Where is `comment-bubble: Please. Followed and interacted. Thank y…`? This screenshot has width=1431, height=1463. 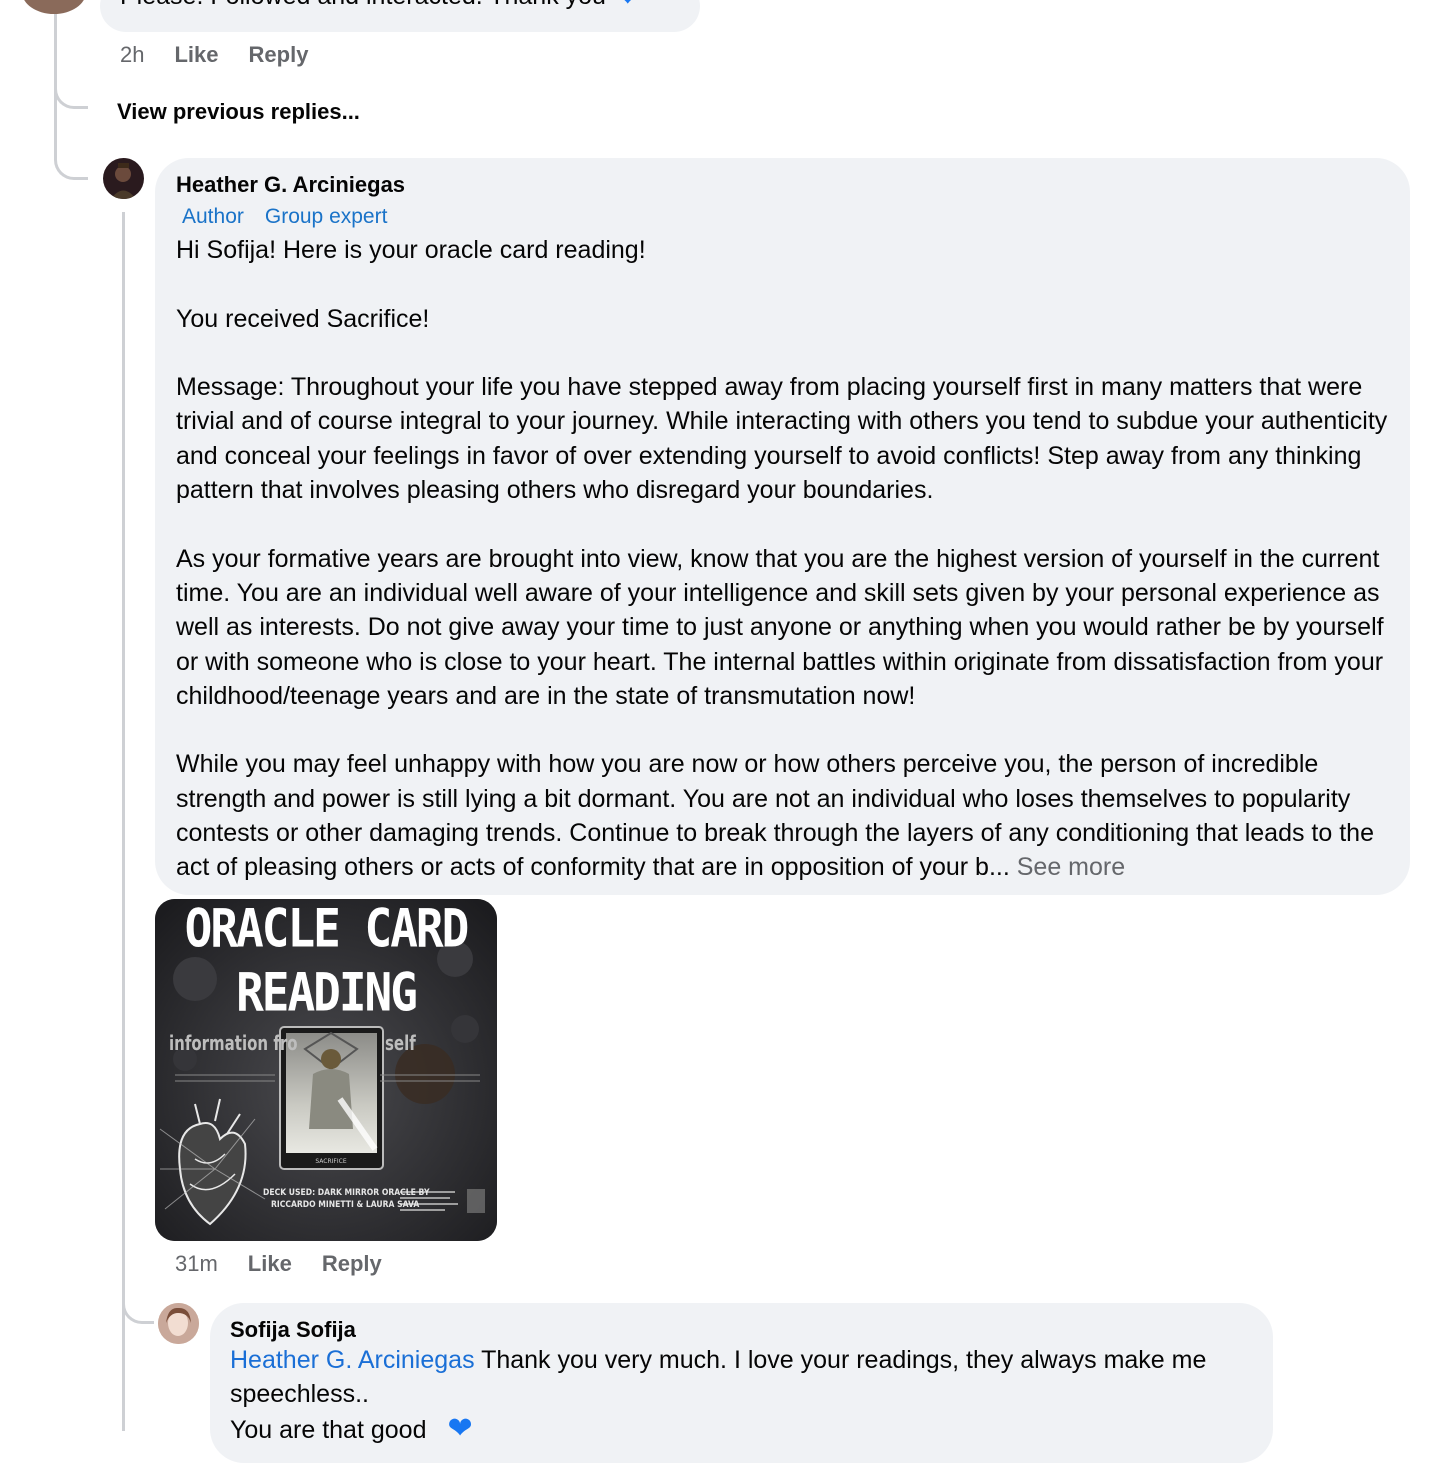 comment-bubble: Please. Followed and interacted. Thank y… is located at coordinates (400, 16).